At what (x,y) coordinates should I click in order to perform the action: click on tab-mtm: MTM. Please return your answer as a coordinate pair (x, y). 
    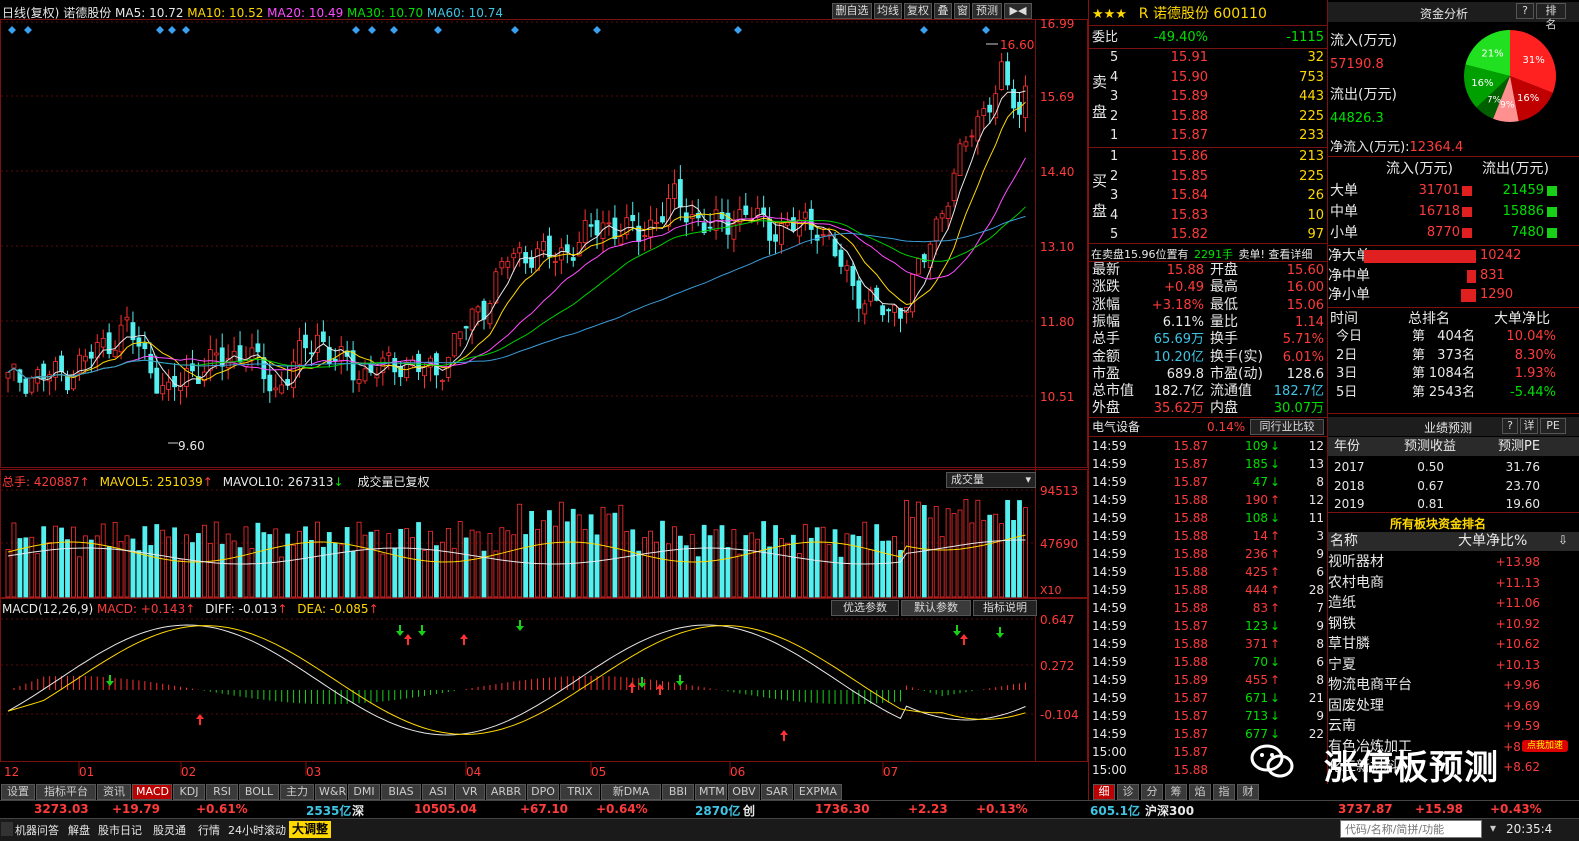
    Looking at the image, I should click on (711, 792).